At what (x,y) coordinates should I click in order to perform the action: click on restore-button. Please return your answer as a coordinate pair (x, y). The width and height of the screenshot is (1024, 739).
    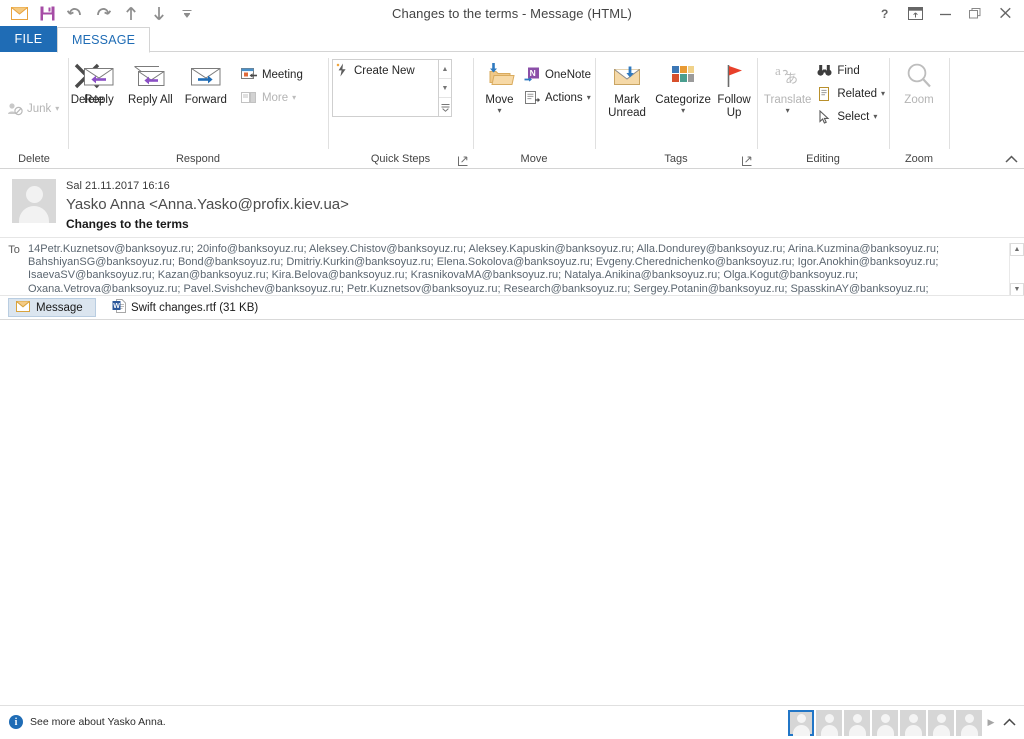
    Looking at the image, I should click on (975, 13).